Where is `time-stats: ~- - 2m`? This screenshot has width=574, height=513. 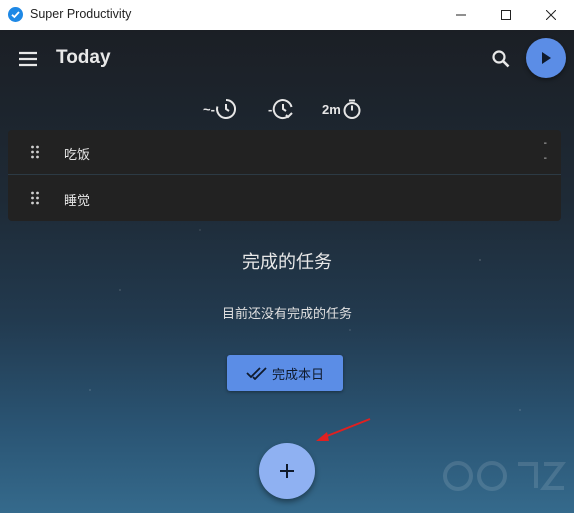
time-stats: ~- - 2m is located at coordinates (287, 109).